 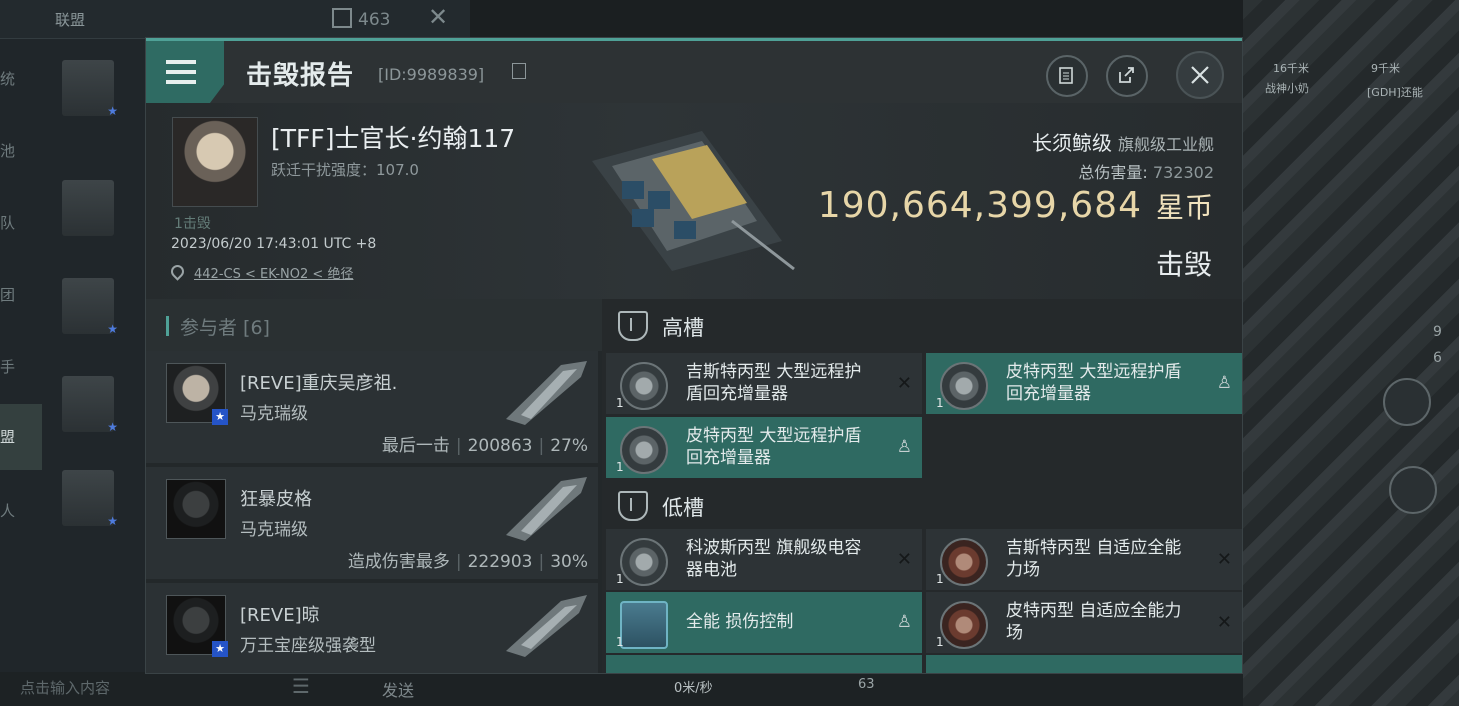 What do you see at coordinates (1385, 68) in the screenshot?
I see `overview-chip-distance-2: 9千米` at bounding box center [1385, 68].